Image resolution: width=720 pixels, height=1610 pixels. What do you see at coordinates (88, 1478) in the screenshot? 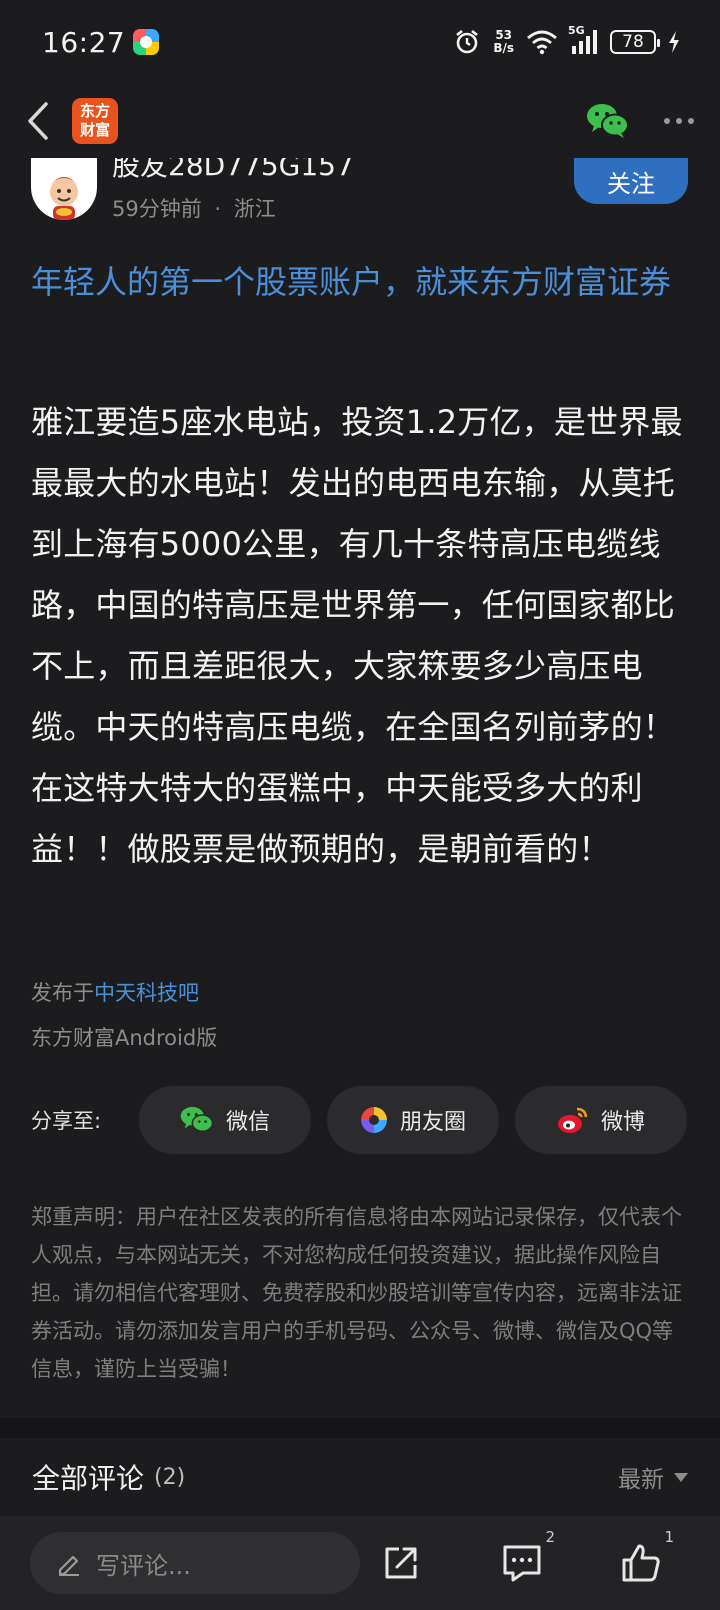
I see `comments-title: 全部评论` at bounding box center [88, 1478].